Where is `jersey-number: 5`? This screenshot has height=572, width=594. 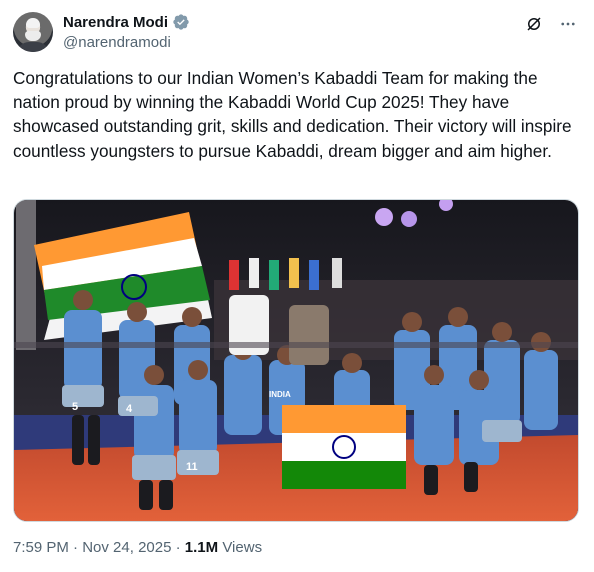
jersey-number: 5 is located at coordinates (75, 407).